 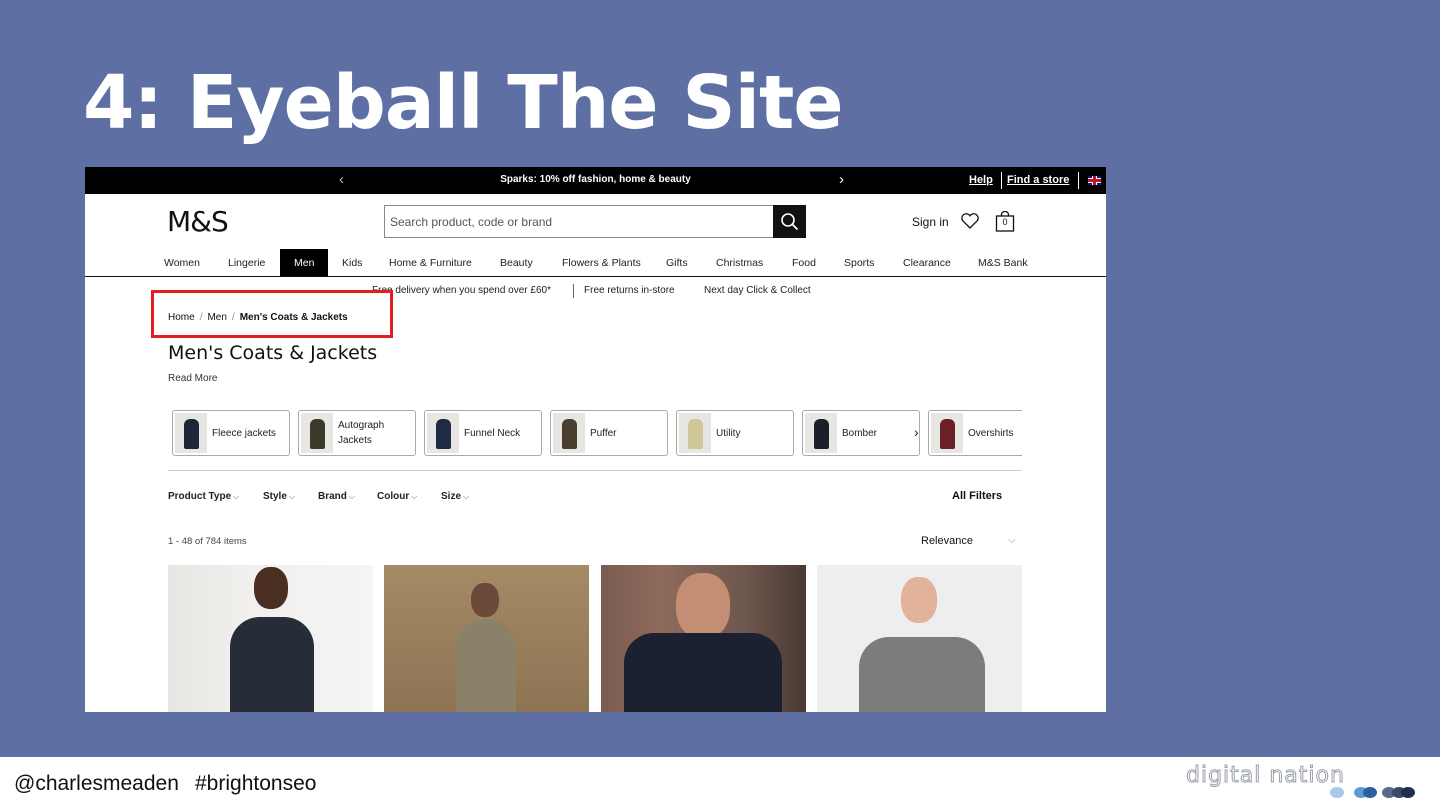 I want to click on promo-message: Sparks: 10% off fashion, home & beauty, so click(x=595, y=179).